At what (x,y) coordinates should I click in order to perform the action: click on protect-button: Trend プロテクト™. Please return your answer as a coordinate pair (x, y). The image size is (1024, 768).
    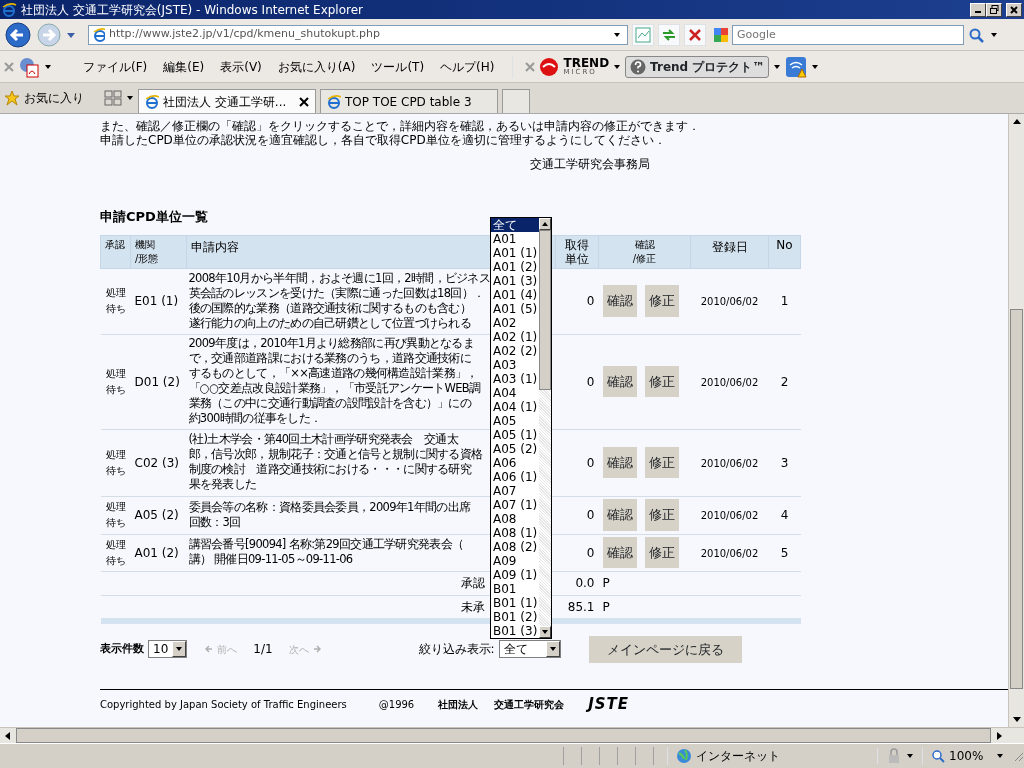
    Looking at the image, I should click on (697, 66).